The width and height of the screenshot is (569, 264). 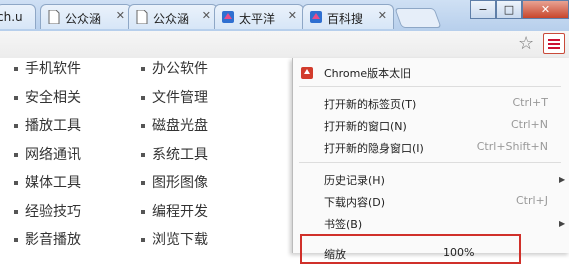 What do you see at coordinates (53, 212) in the screenshot?
I see `list-item-label: 经验技巧` at bounding box center [53, 212].